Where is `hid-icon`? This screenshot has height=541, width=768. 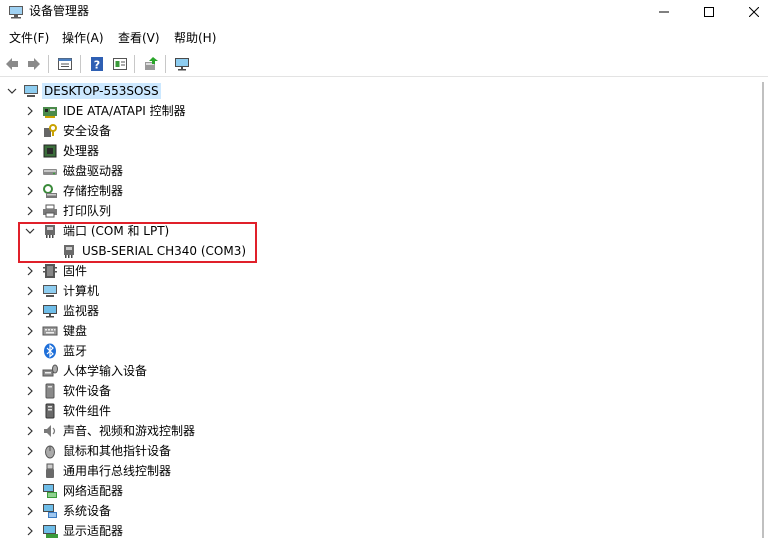 hid-icon is located at coordinates (50, 371).